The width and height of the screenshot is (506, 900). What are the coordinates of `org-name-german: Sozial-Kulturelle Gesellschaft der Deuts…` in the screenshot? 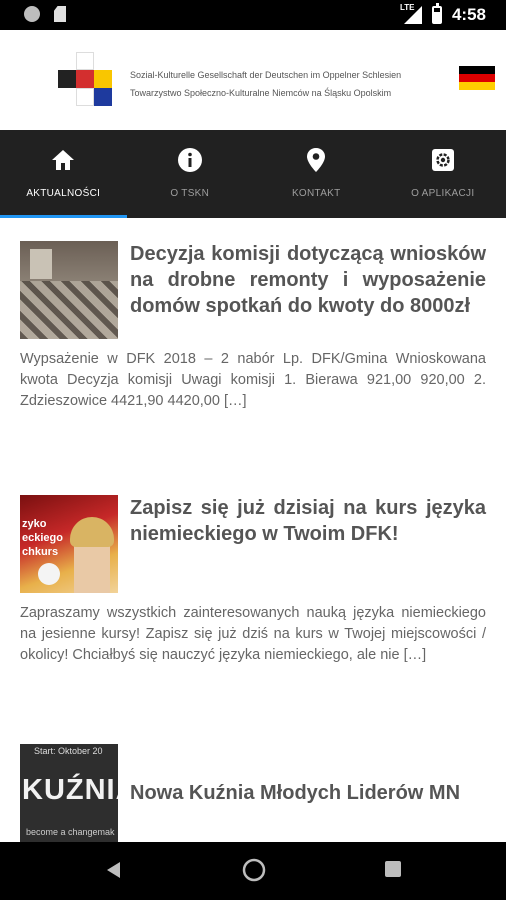 It's located at (266, 75).